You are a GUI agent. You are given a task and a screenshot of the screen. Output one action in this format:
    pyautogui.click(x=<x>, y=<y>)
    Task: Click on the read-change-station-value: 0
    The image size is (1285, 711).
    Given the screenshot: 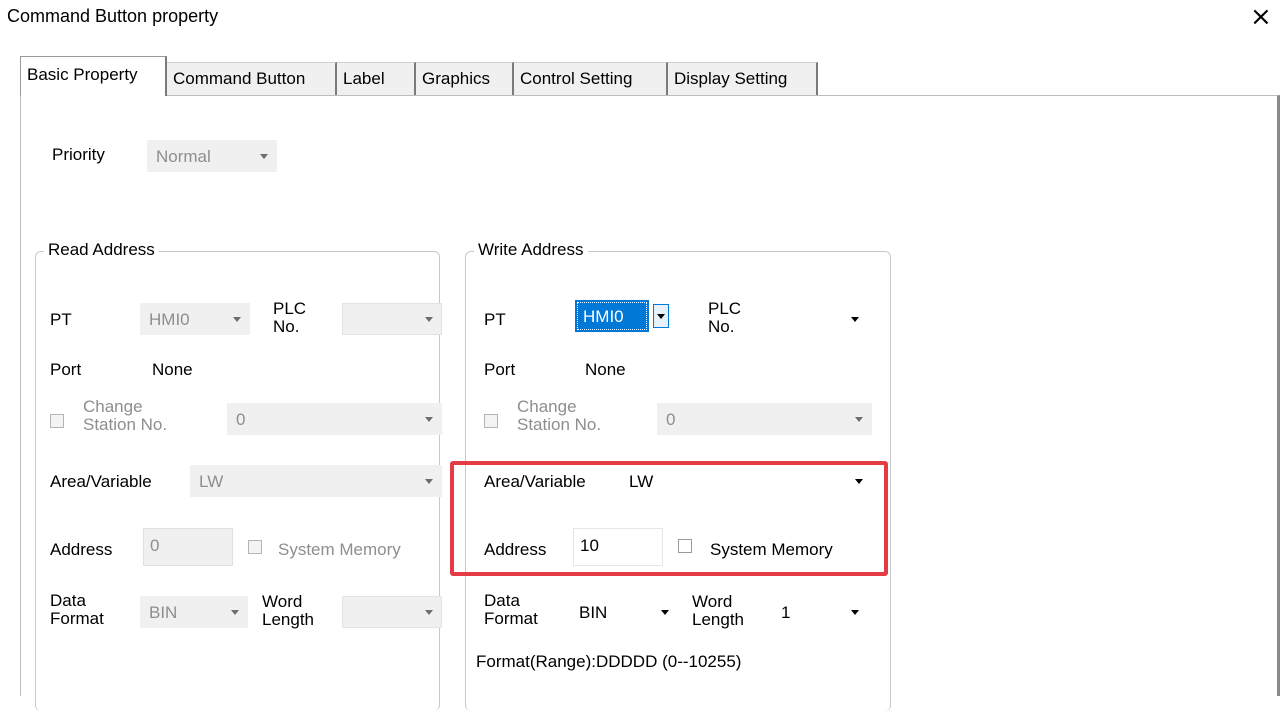 What is the action you would take?
    pyautogui.click(x=241, y=419)
    